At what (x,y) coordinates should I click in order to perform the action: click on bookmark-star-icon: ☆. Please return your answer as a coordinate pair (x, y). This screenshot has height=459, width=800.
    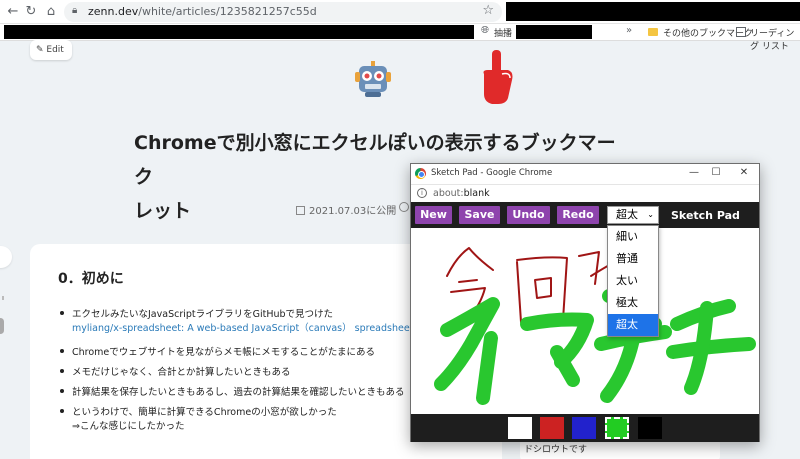
    Looking at the image, I should click on (488, 10).